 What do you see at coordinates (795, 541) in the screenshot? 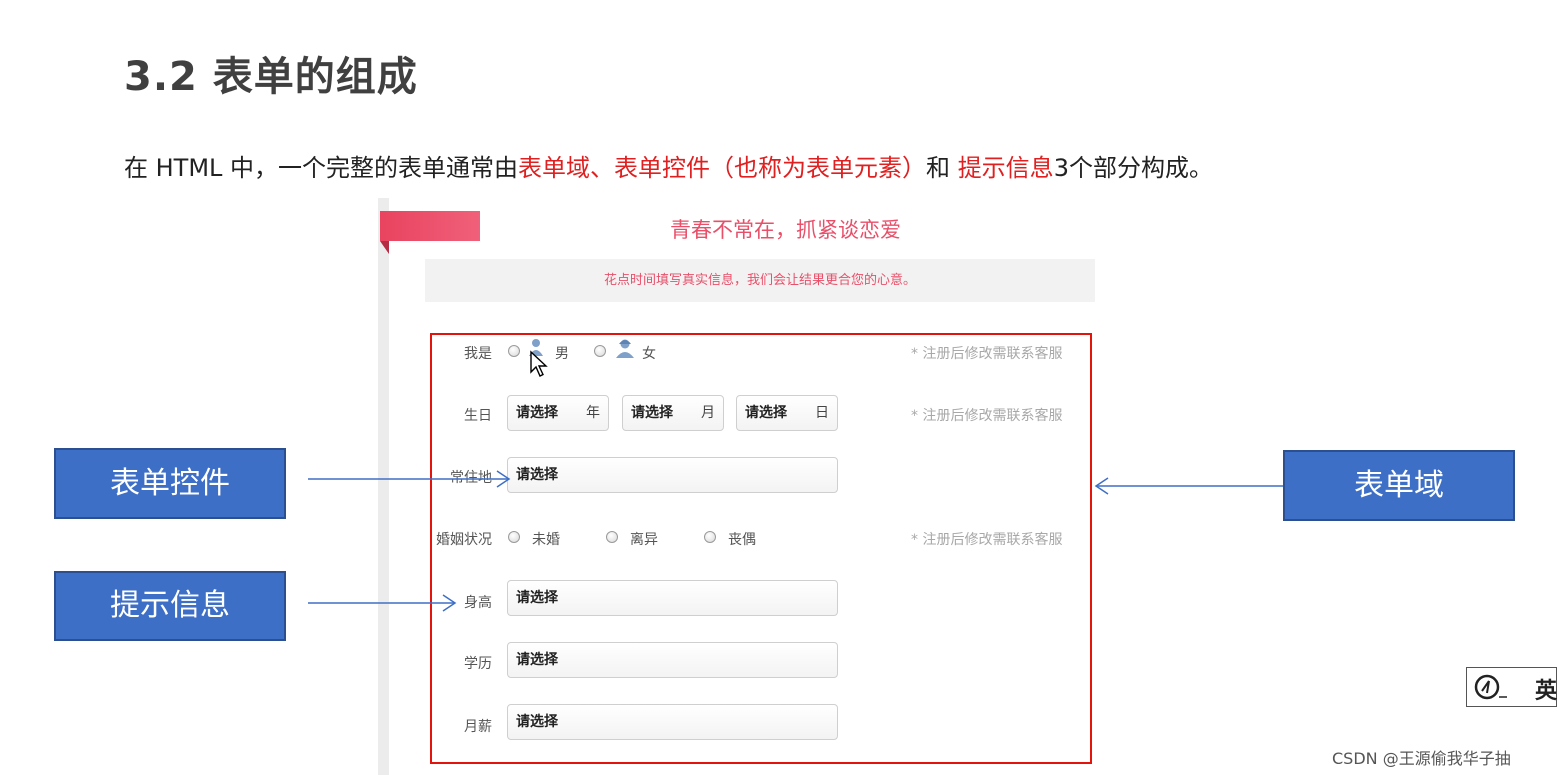
I see `annotation-arrows` at bounding box center [795, 541].